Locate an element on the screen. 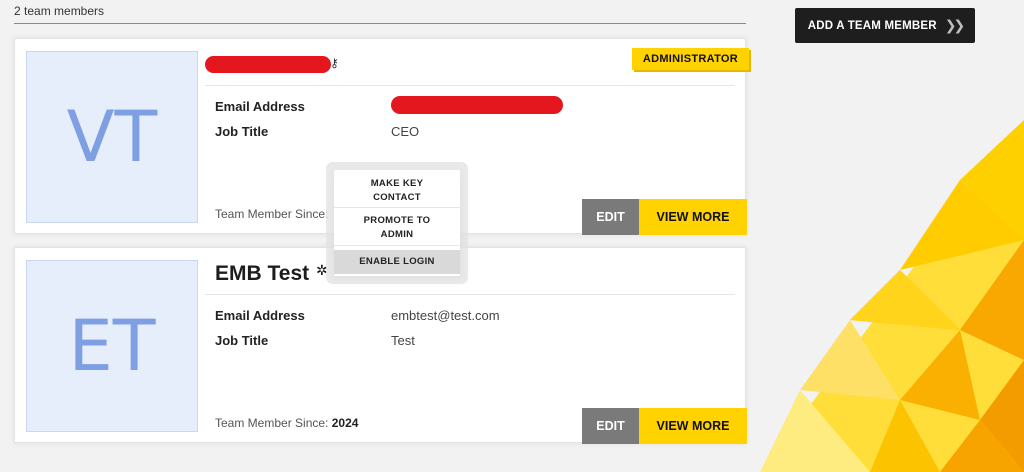 The height and width of the screenshot is (472, 1024). member-since: Team Member Since: is located at coordinates (271, 214).